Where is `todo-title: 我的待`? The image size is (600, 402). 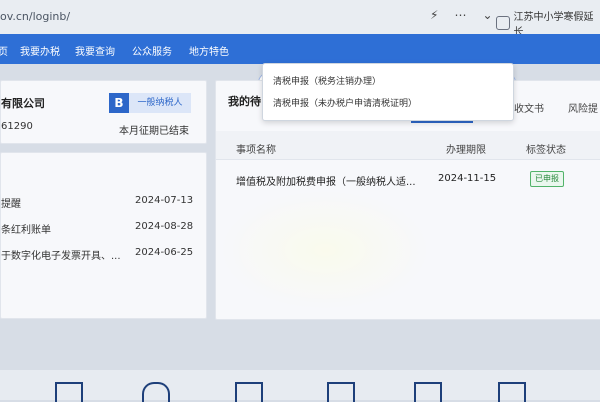 todo-title: 我的待 is located at coordinates (244, 101).